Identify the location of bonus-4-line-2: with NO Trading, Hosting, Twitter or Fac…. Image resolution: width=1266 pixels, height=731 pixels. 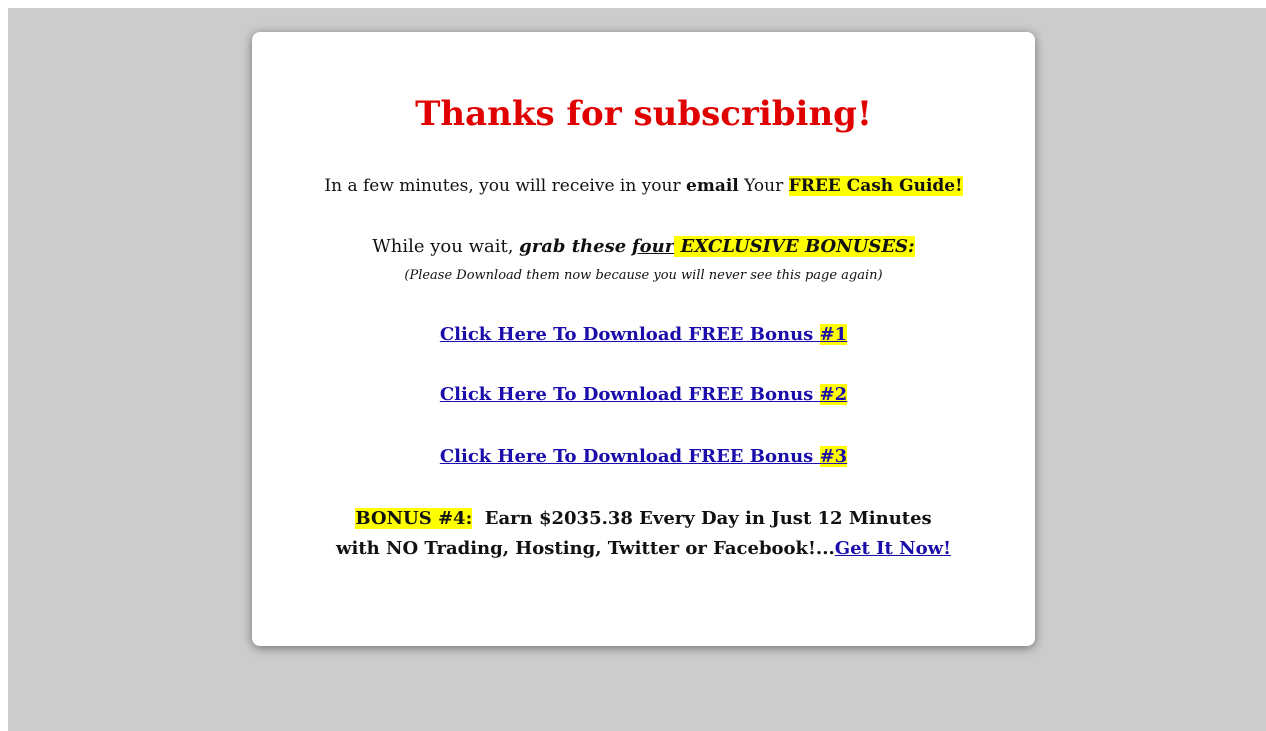
(643, 548).